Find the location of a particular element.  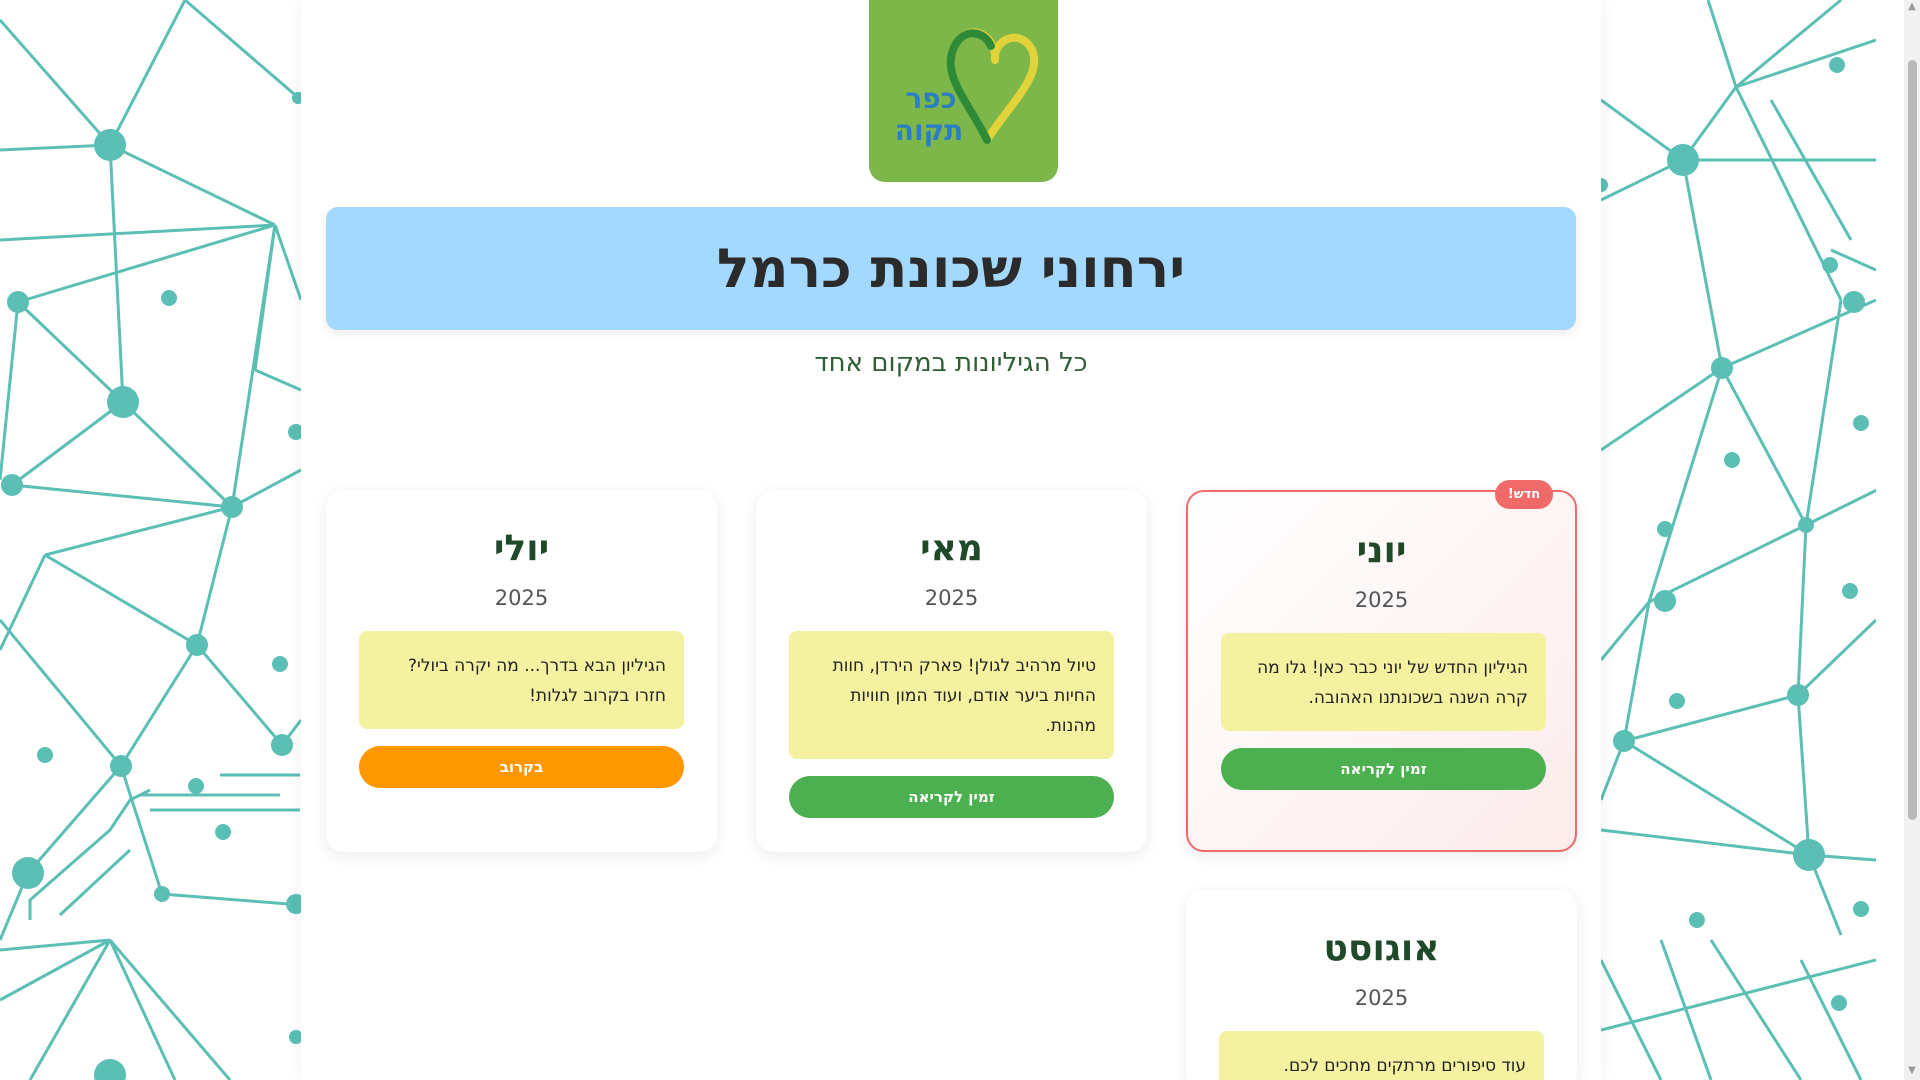

card-month-title: מאי is located at coordinates (951, 548).